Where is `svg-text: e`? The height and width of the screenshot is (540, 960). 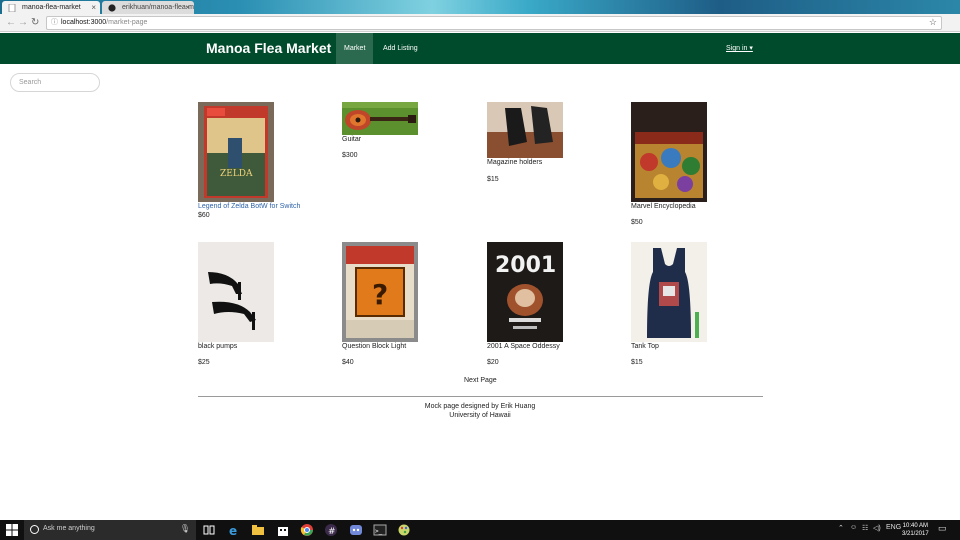 svg-text: e is located at coordinates (233, 530).